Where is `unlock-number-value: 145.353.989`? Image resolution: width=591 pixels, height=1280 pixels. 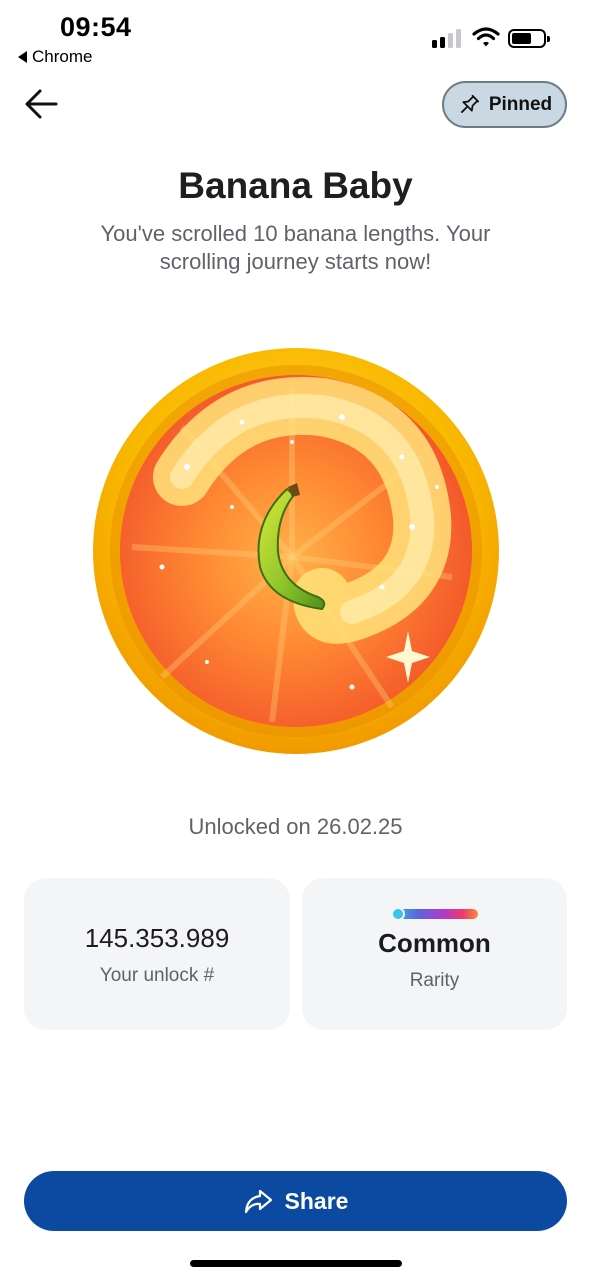
unlock-number-value: 145.353.989 is located at coordinates (157, 938).